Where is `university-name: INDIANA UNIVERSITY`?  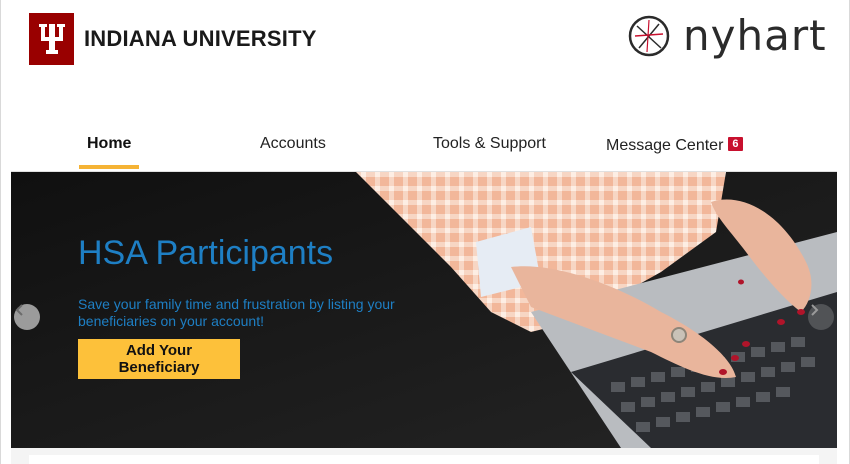 university-name: INDIANA UNIVERSITY is located at coordinates (200, 38).